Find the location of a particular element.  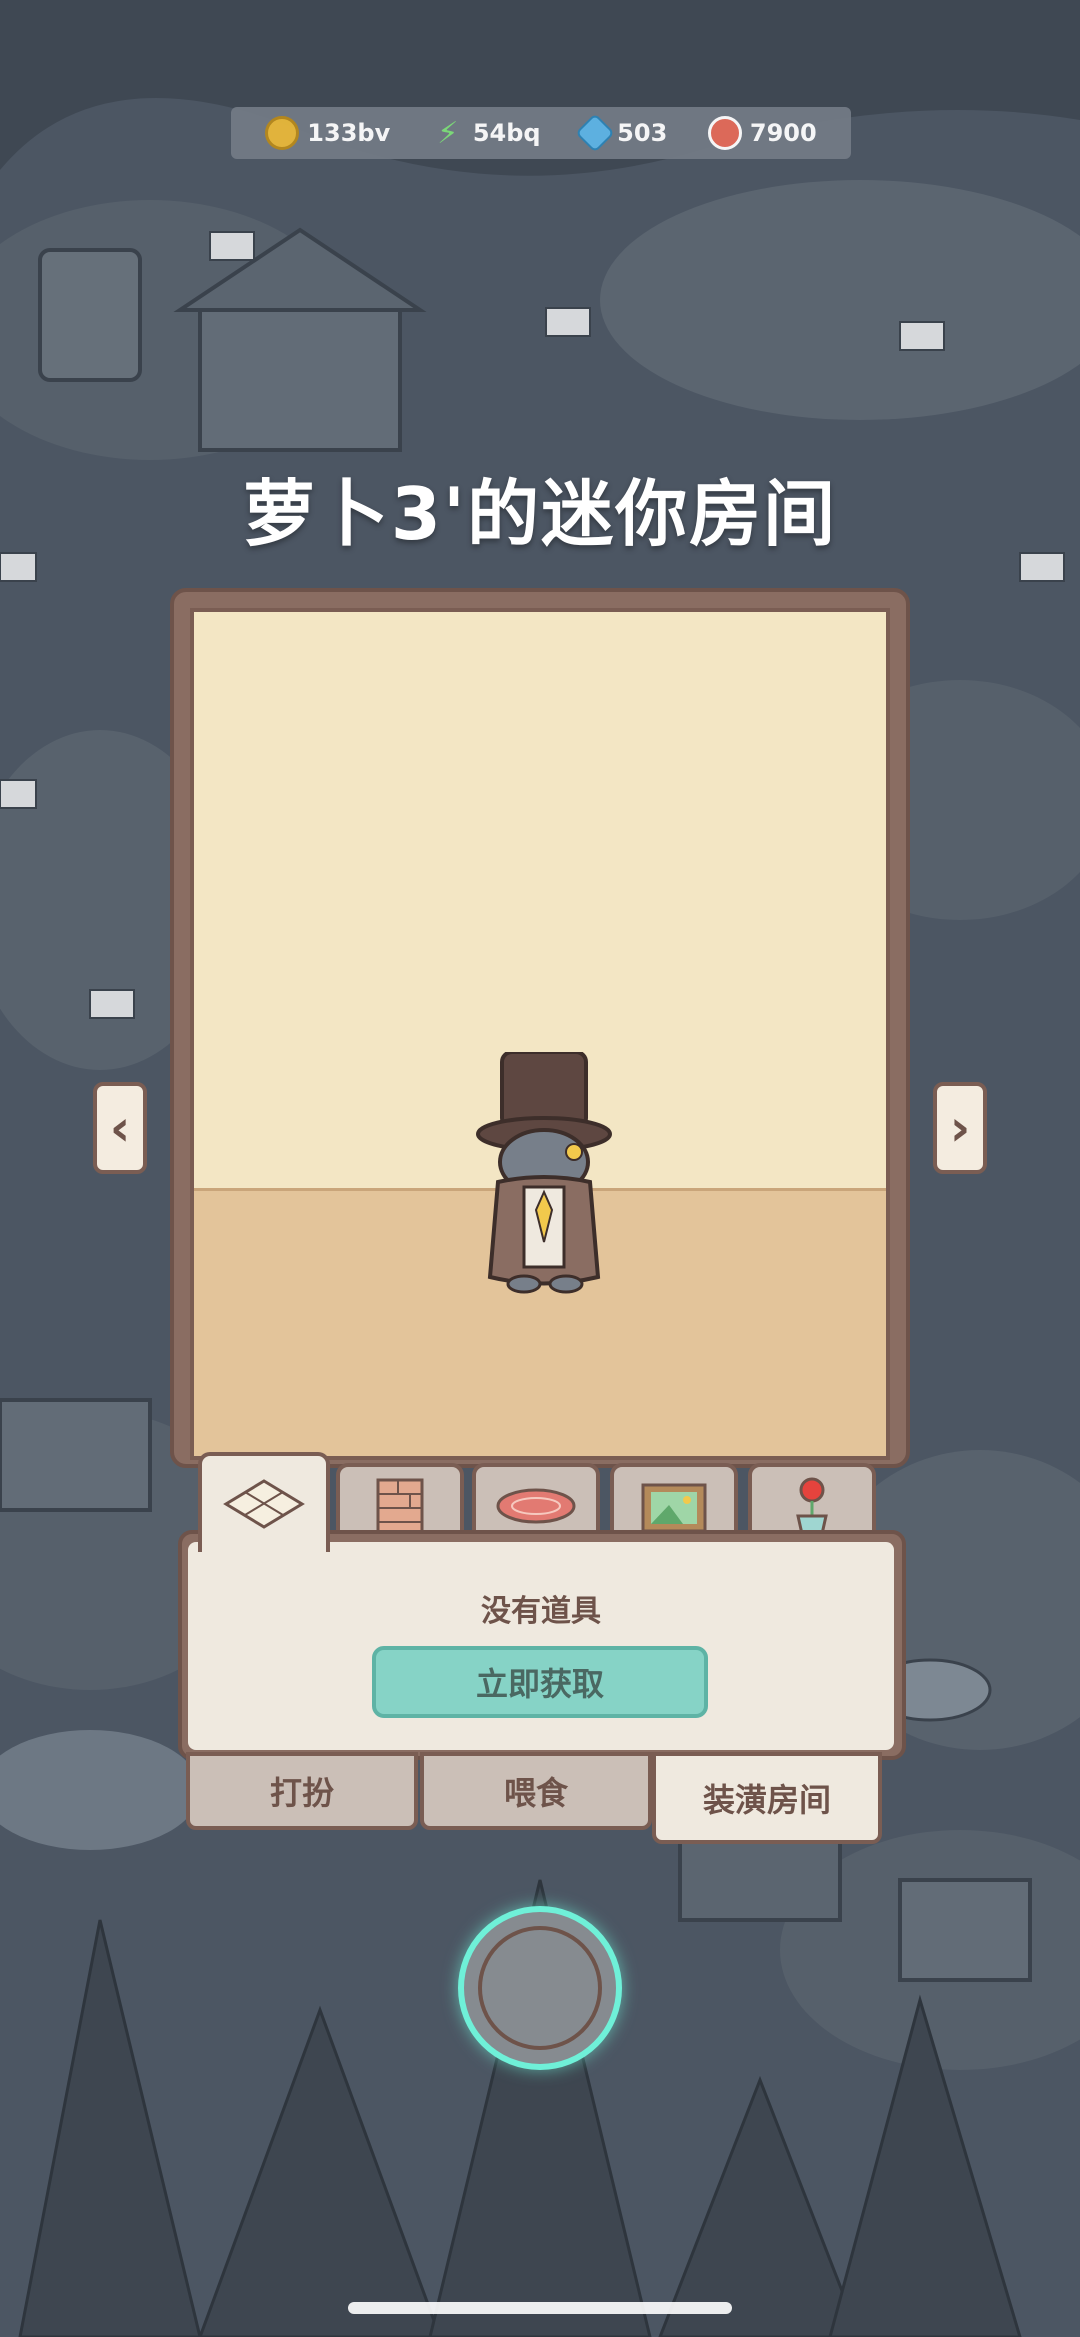

floor-tile-icon is located at coordinates (264, 1504).